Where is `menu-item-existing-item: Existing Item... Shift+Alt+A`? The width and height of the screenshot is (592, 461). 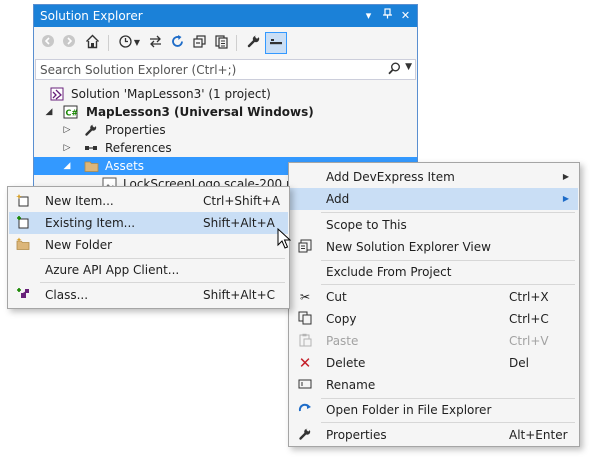
menu-item-existing-item: Existing Item... Shift+Alt+A is located at coordinates (148, 223).